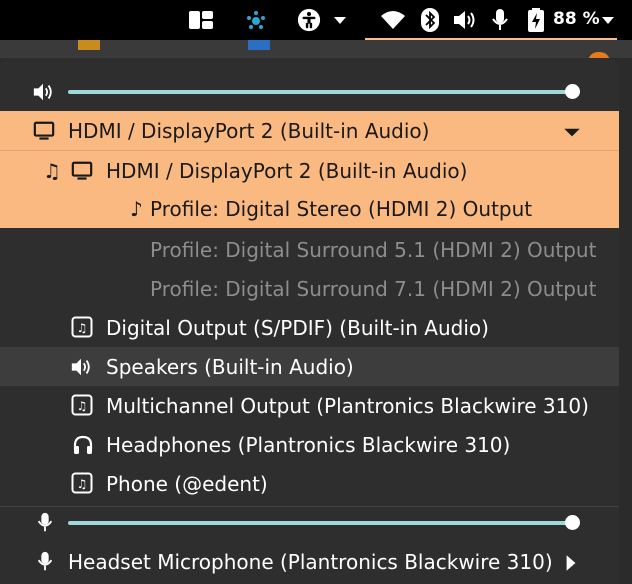 This screenshot has width=632, height=584. I want to click on active-note-icon: ♪, so click(136, 209).